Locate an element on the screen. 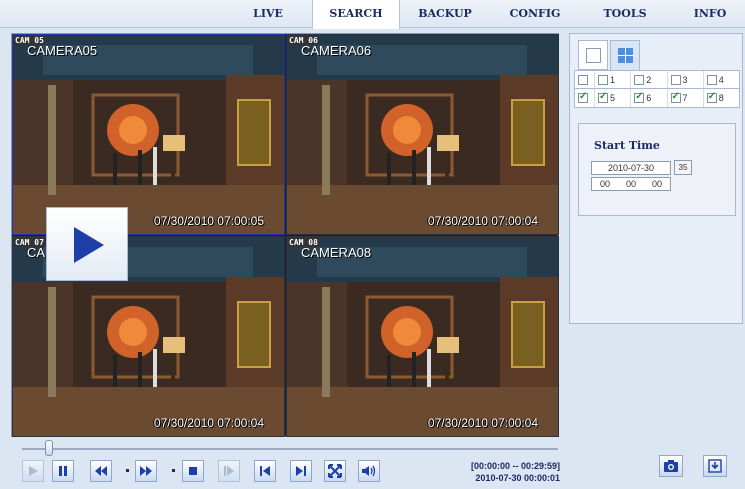 The width and height of the screenshot is (745, 489). download-icon is located at coordinates (715, 466).